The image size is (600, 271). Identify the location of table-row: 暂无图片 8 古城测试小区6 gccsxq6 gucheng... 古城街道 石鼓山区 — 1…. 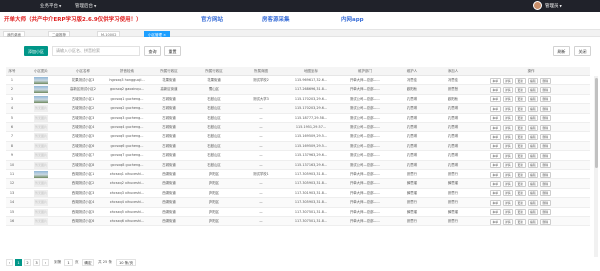
(298, 146).